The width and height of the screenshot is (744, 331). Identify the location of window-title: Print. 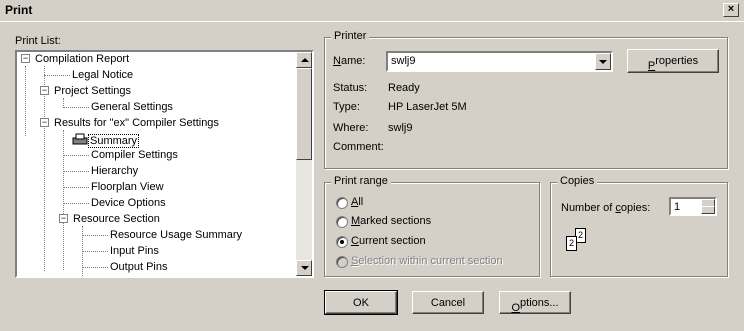
(19, 10).